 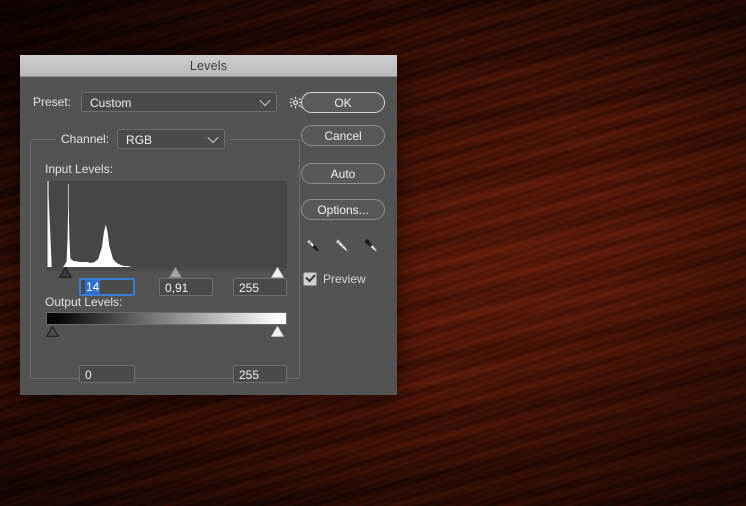 I want to click on input-black-point-slider, so click(x=65, y=272).